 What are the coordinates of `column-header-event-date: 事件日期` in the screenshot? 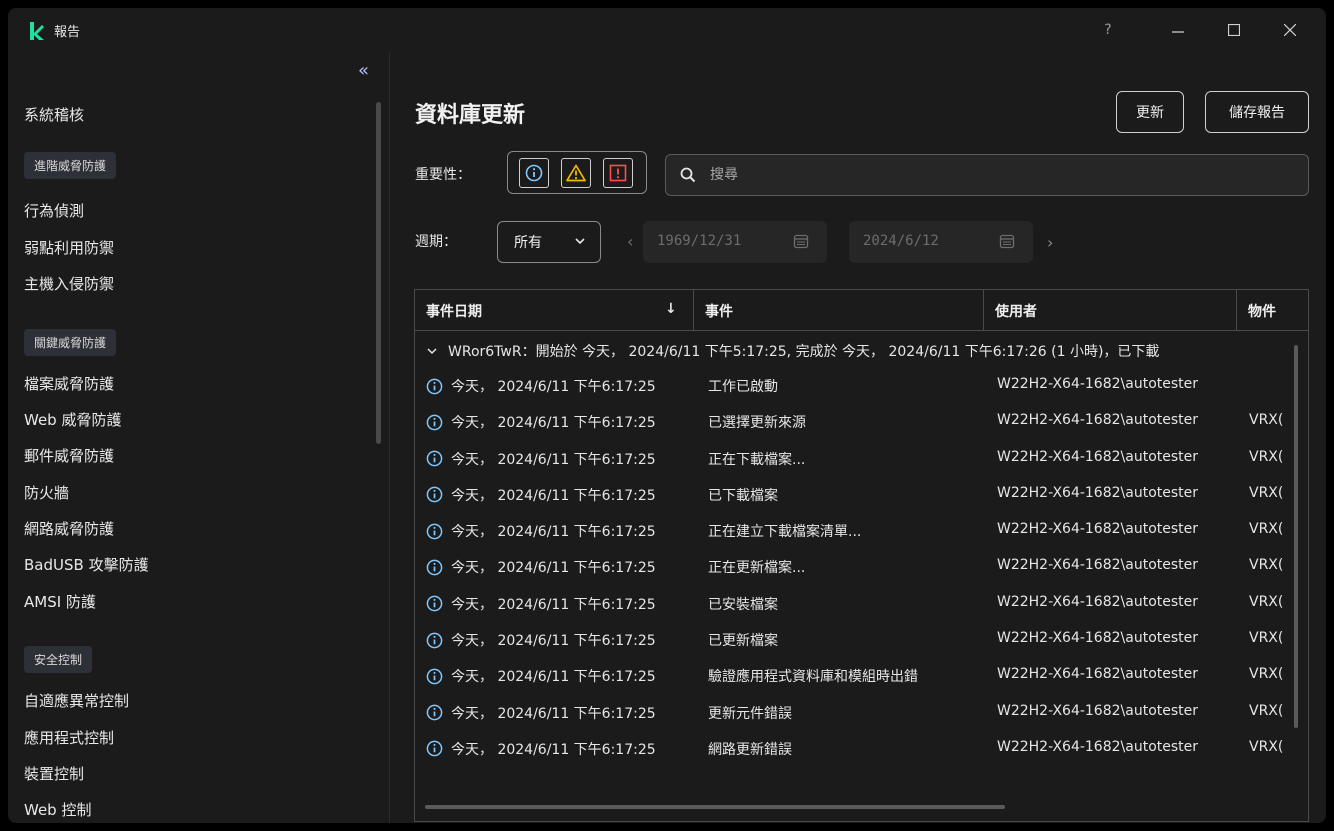 It's located at (554, 310).